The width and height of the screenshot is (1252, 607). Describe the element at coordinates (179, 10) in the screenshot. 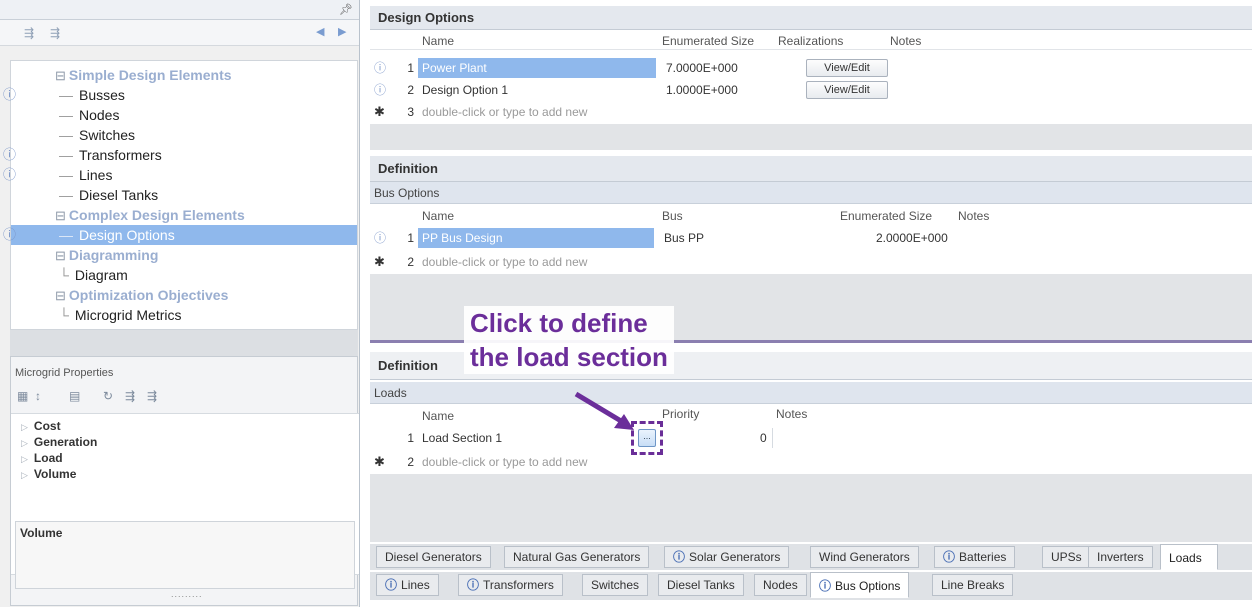

I see `left-panel-titlebar: 📌︎` at that location.